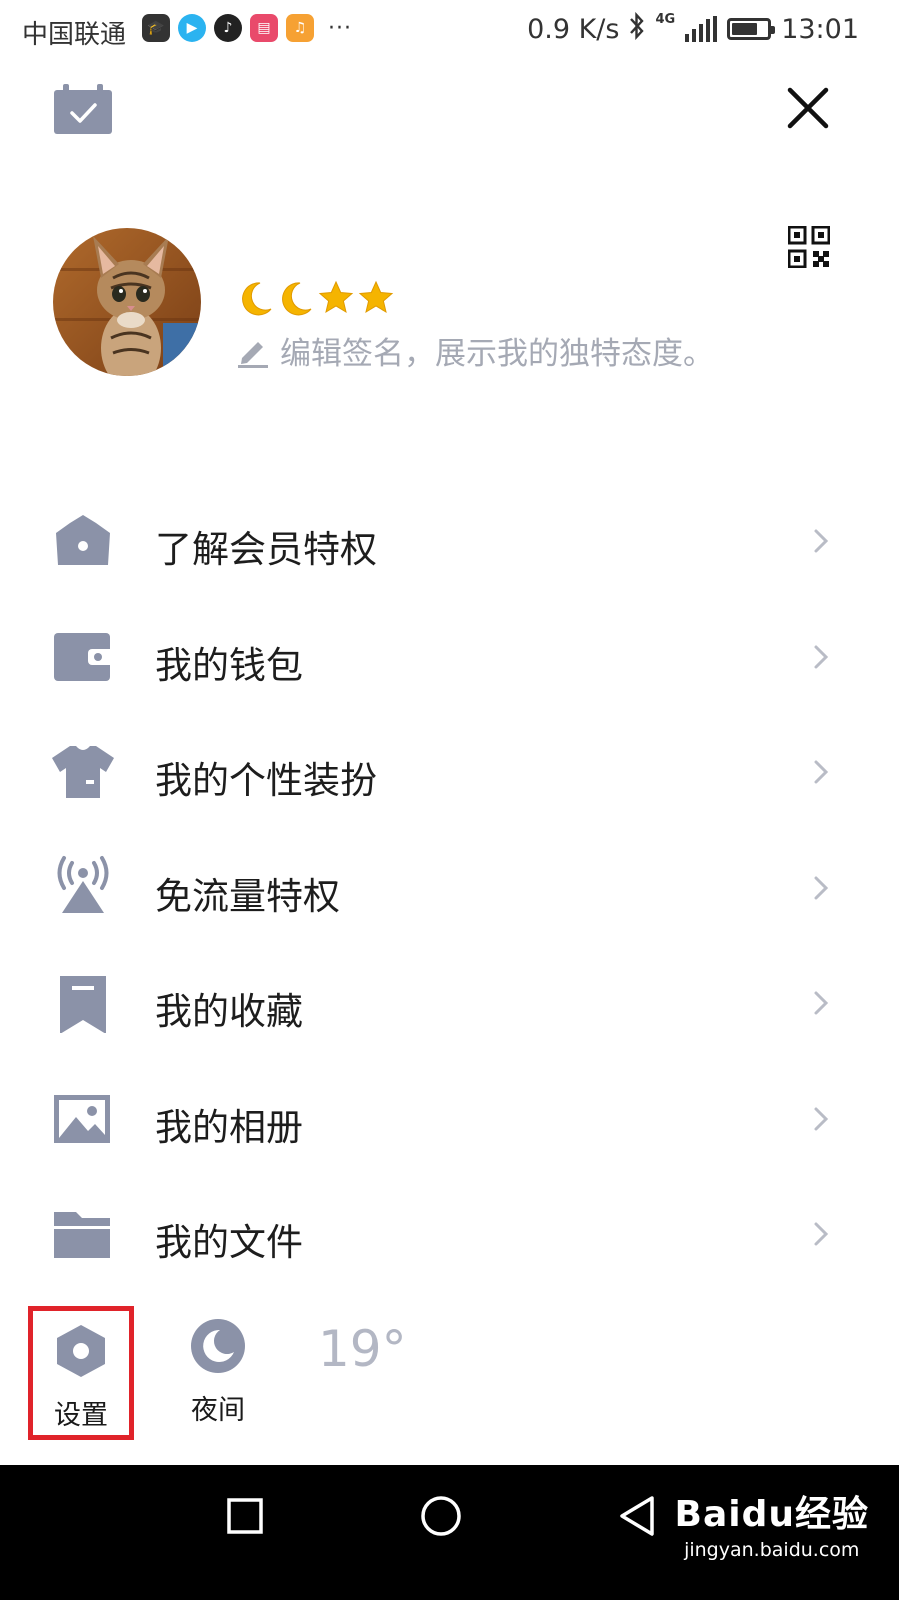  What do you see at coordinates (449, 1375) in the screenshot?
I see `bottom-actions: 设置 夜间 19°` at bounding box center [449, 1375].